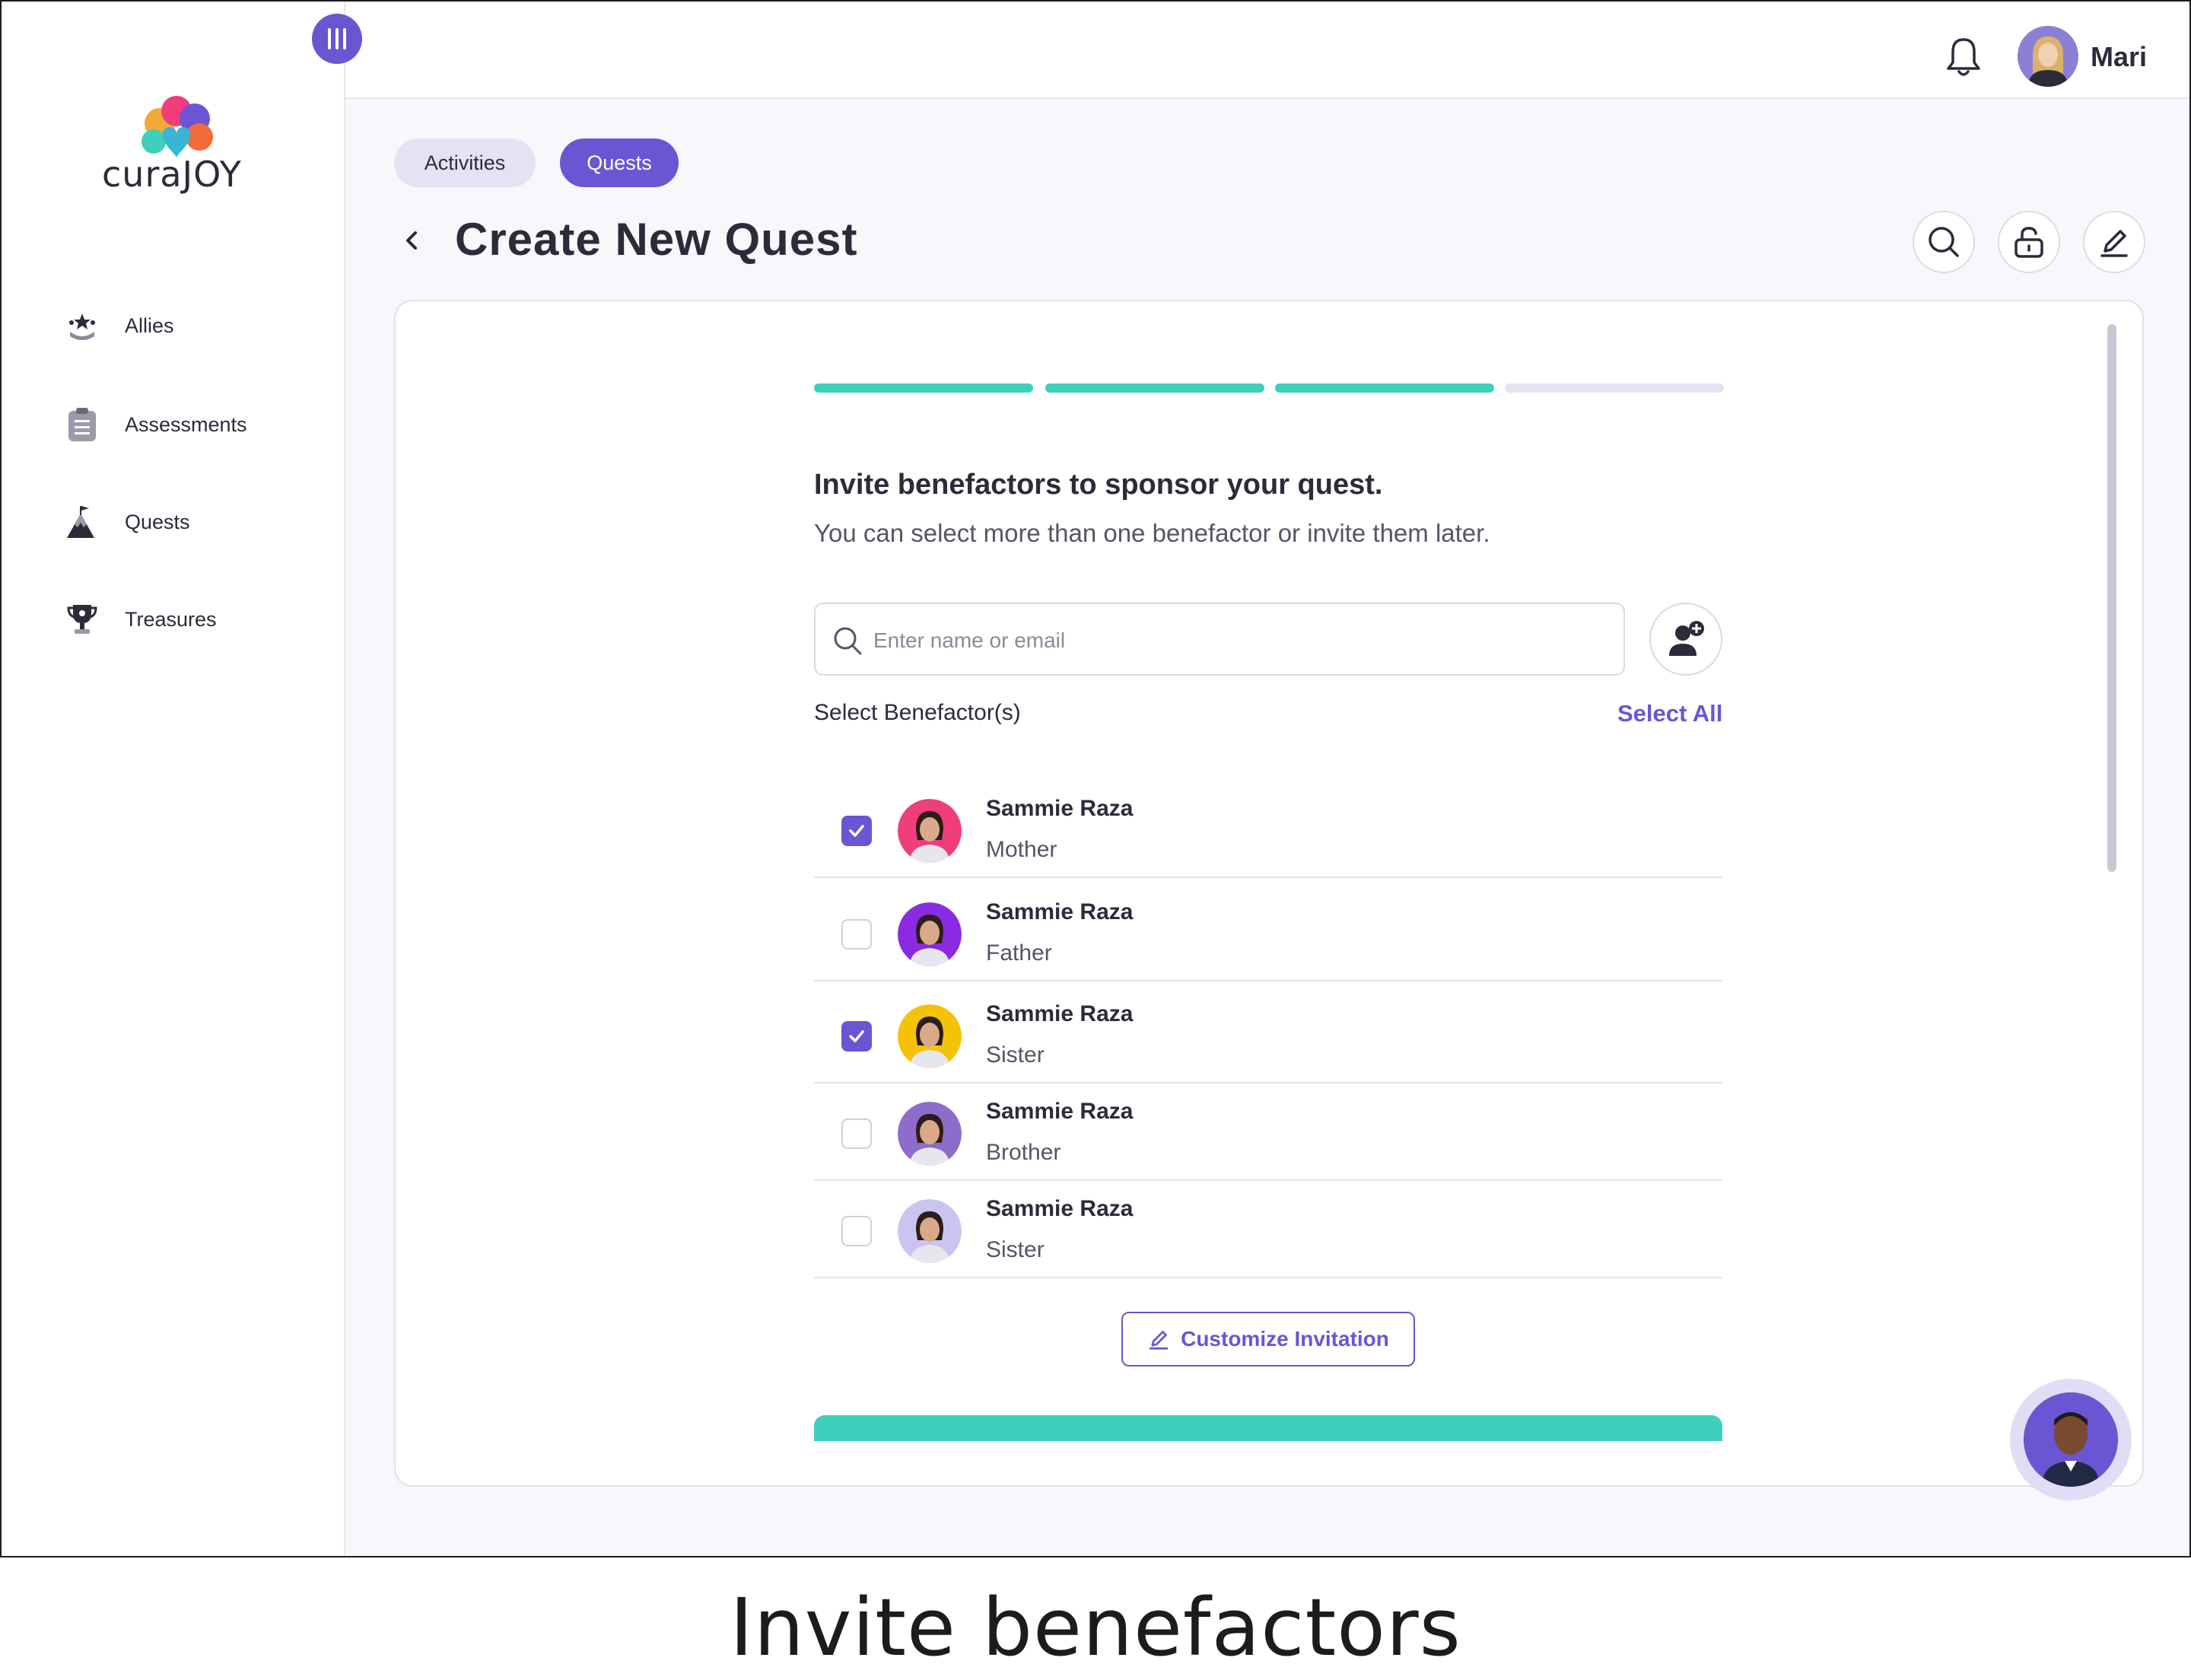 This screenshot has width=2191, height=1680. What do you see at coordinates (82, 522) in the screenshot?
I see `mountain-flag-icon` at bounding box center [82, 522].